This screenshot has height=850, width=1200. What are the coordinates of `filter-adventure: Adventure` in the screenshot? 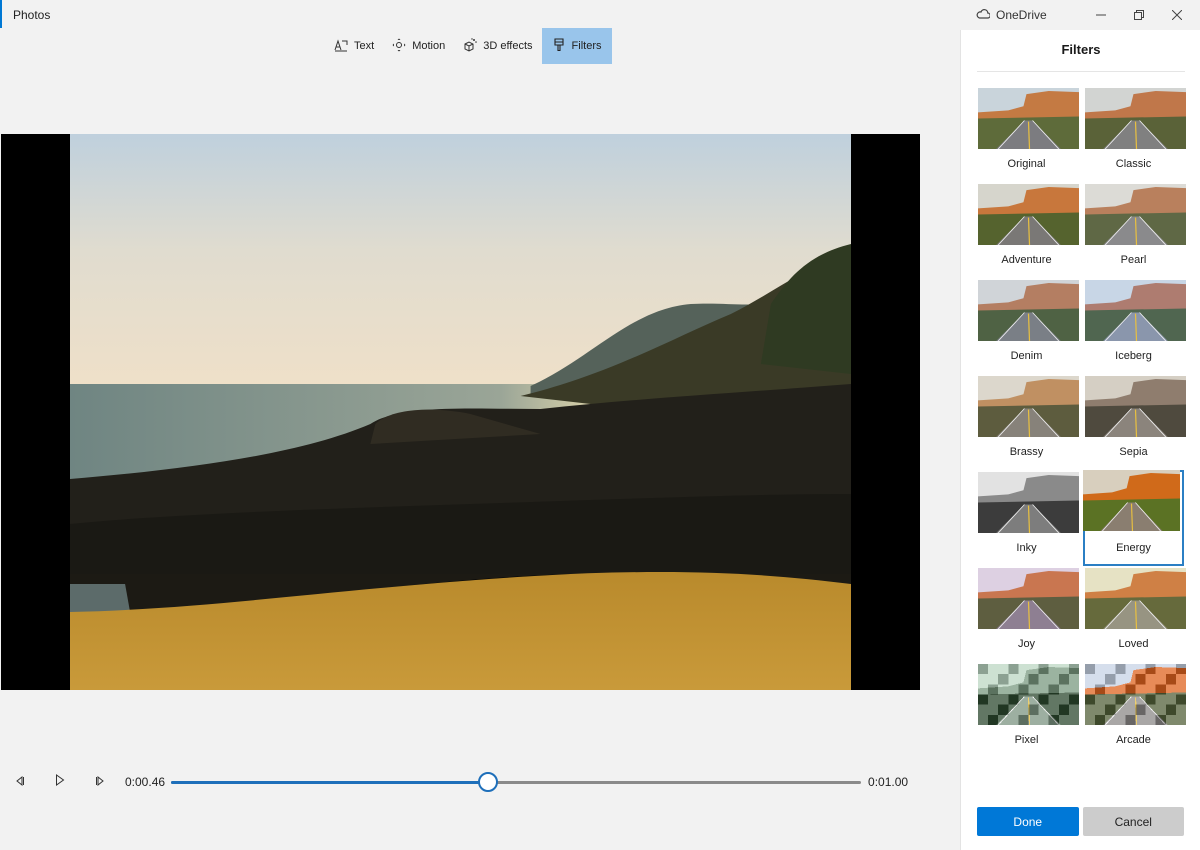 It's located at (1027, 230).